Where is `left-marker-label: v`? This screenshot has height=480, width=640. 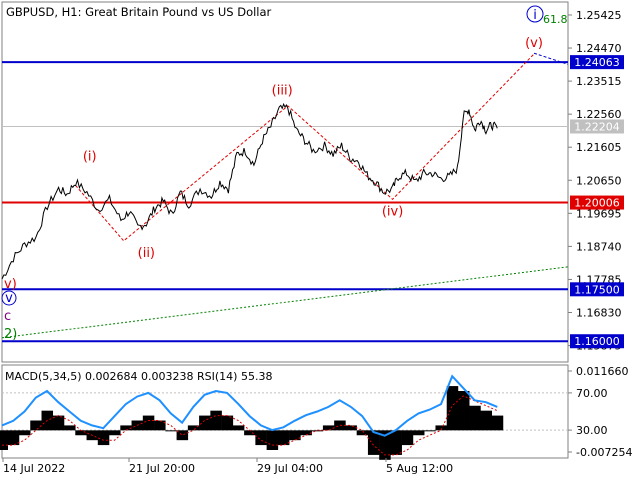
left-marker-label: v is located at coordinates (9, 298).